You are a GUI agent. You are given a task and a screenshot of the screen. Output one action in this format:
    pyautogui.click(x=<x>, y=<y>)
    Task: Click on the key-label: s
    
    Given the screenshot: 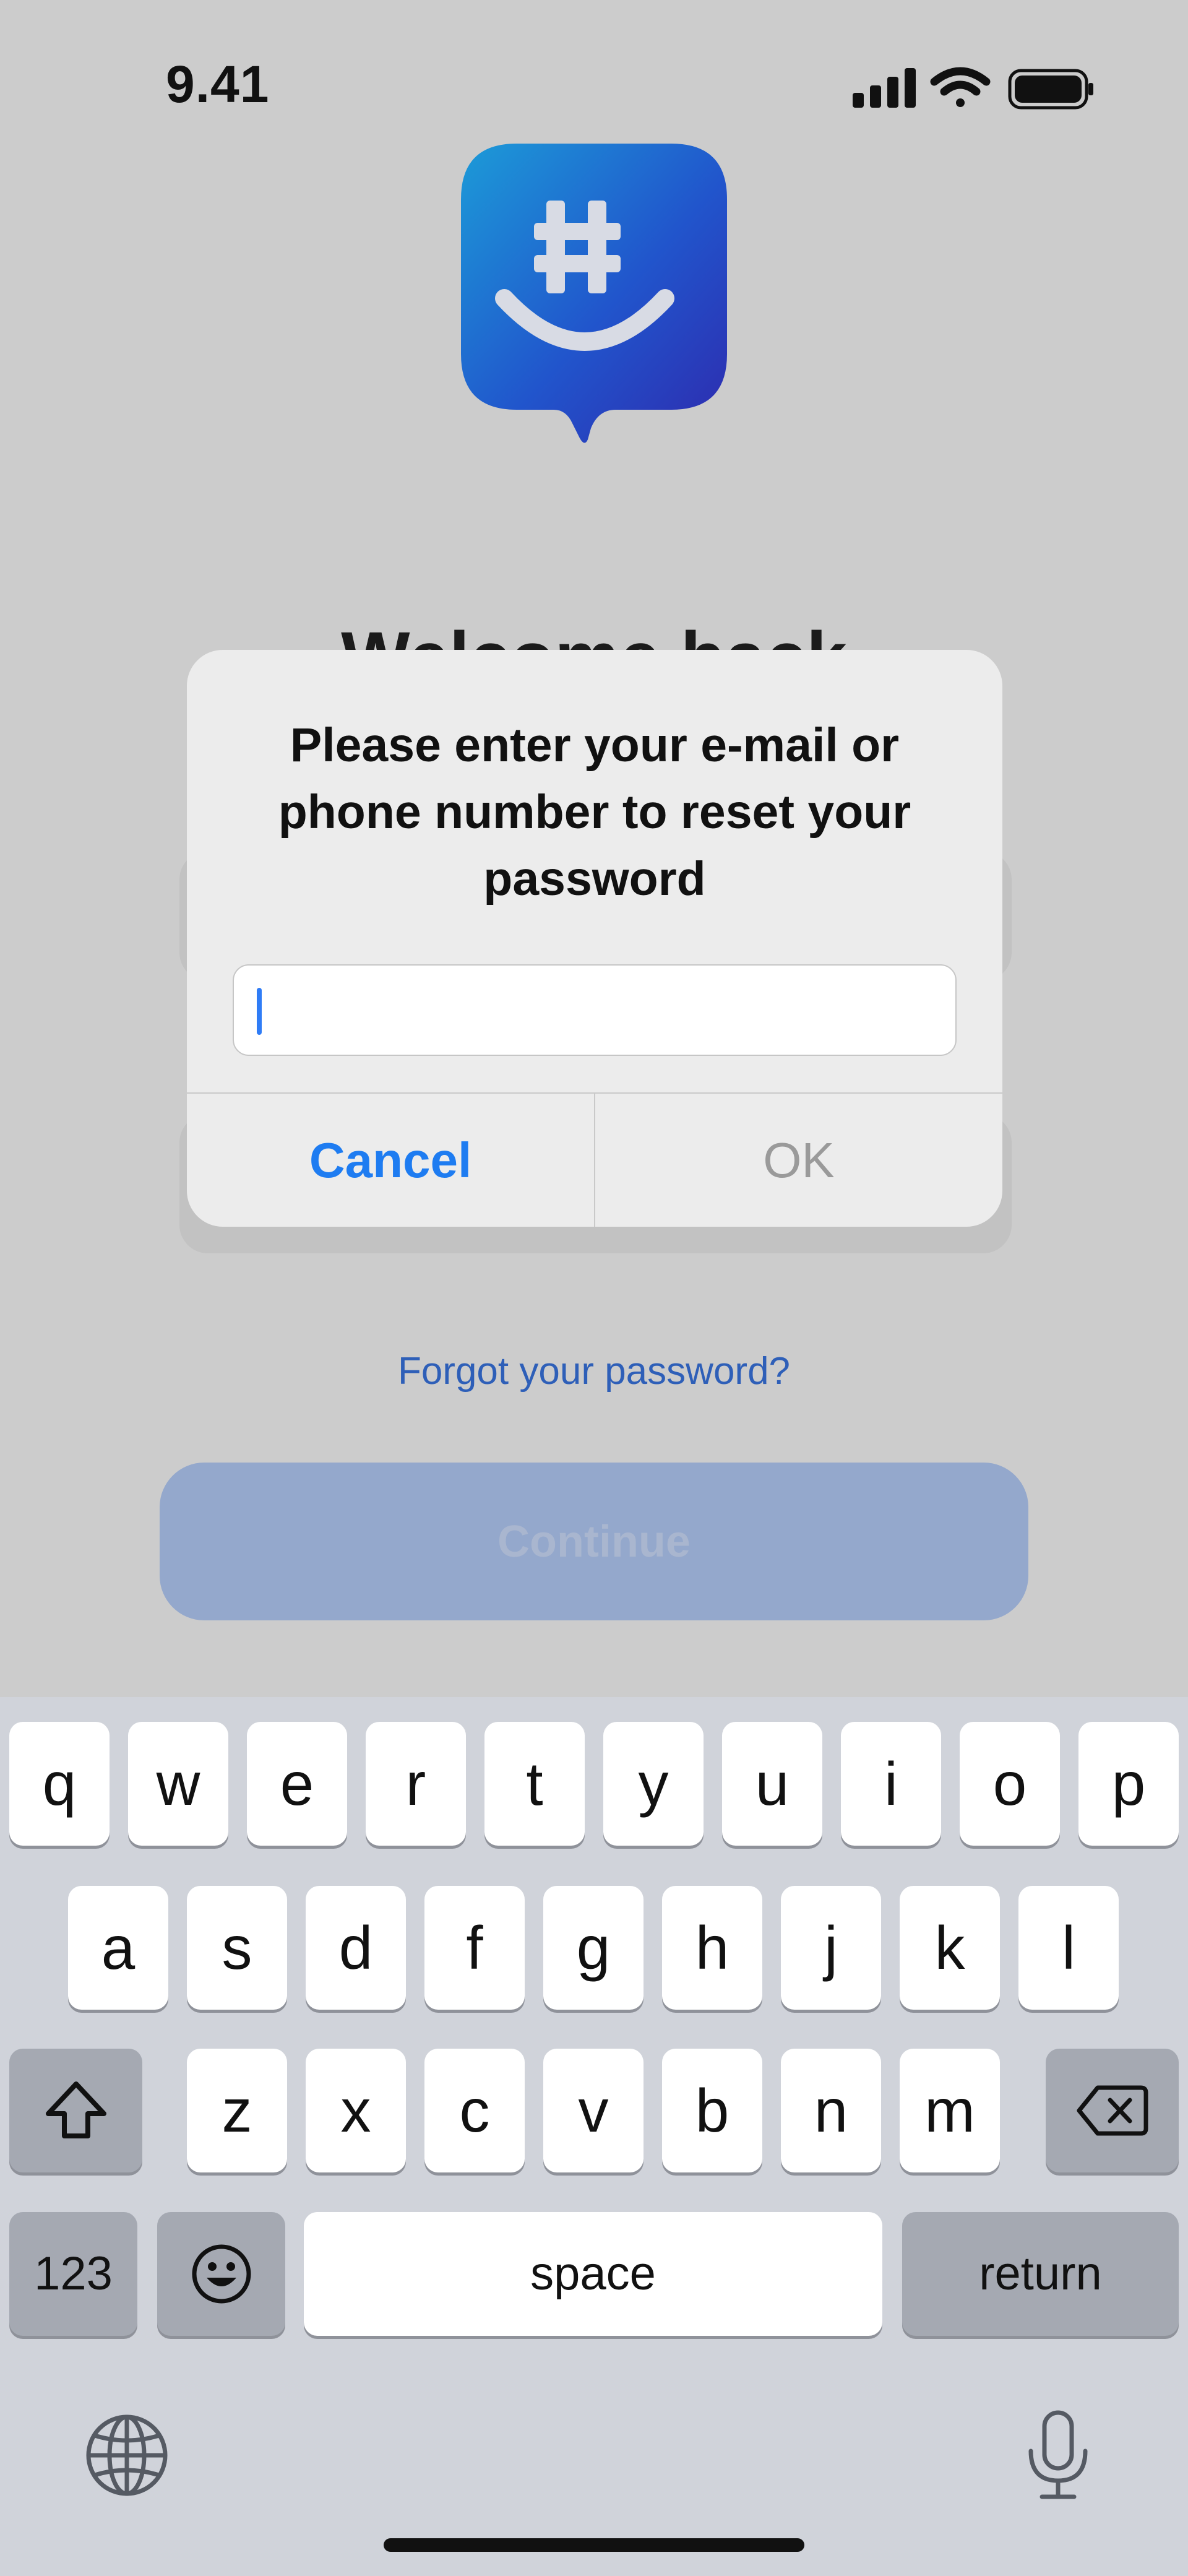 What is the action you would take?
    pyautogui.click(x=237, y=1948)
    